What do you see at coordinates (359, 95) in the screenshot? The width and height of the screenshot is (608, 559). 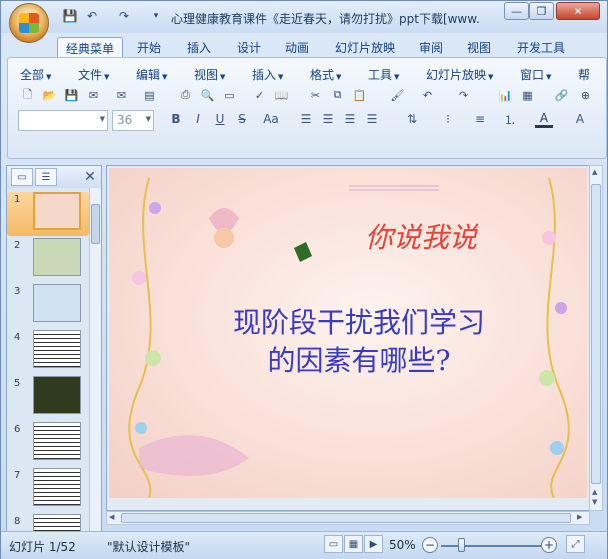 I see `paste-icon: 📋` at bounding box center [359, 95].